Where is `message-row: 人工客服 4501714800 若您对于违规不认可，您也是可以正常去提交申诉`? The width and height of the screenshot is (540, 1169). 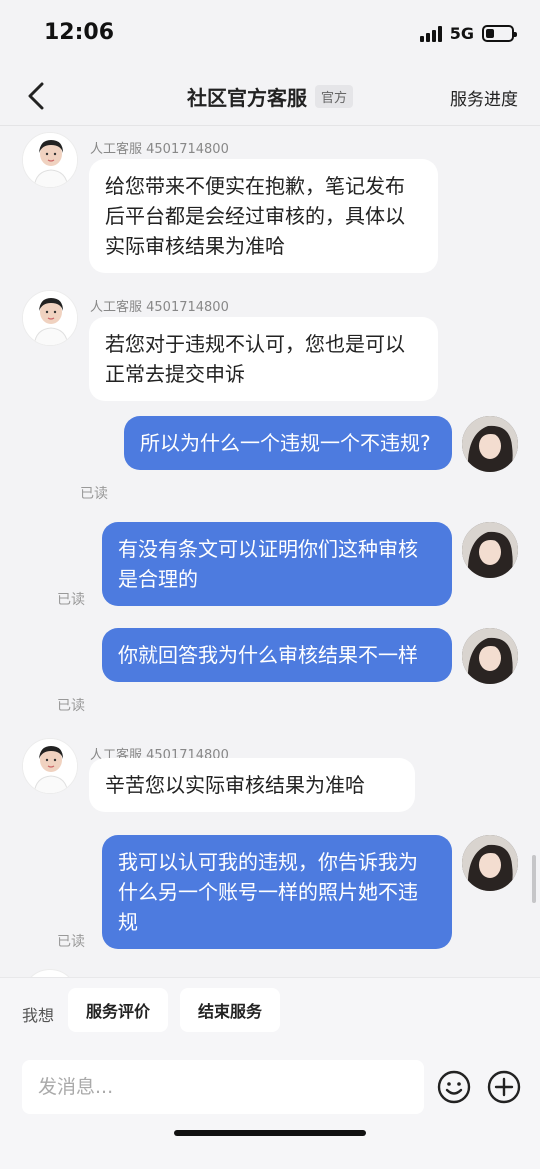 message-row: 人工客服 4501714800 若您对于违规不认可，您也是可以正常去提交申诉 is located at coordinates (270, 345).